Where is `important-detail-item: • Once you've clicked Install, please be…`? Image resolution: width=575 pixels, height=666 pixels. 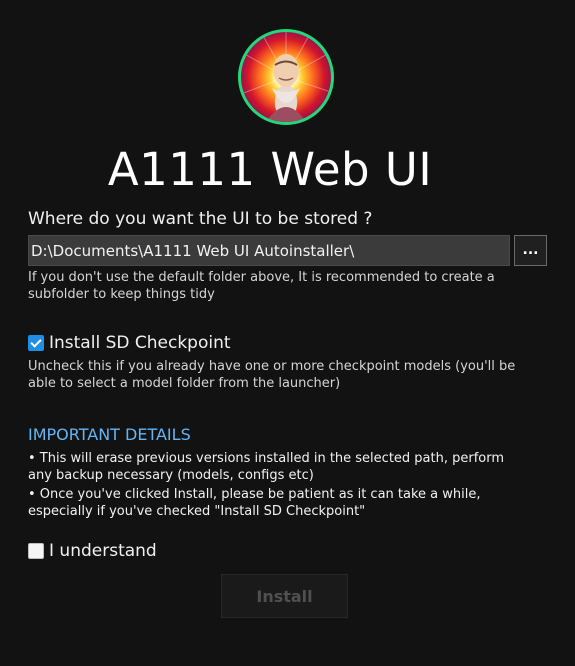 important-detail-item: • Once you've clicked Install, please be… is located at coordinates (254, 503).